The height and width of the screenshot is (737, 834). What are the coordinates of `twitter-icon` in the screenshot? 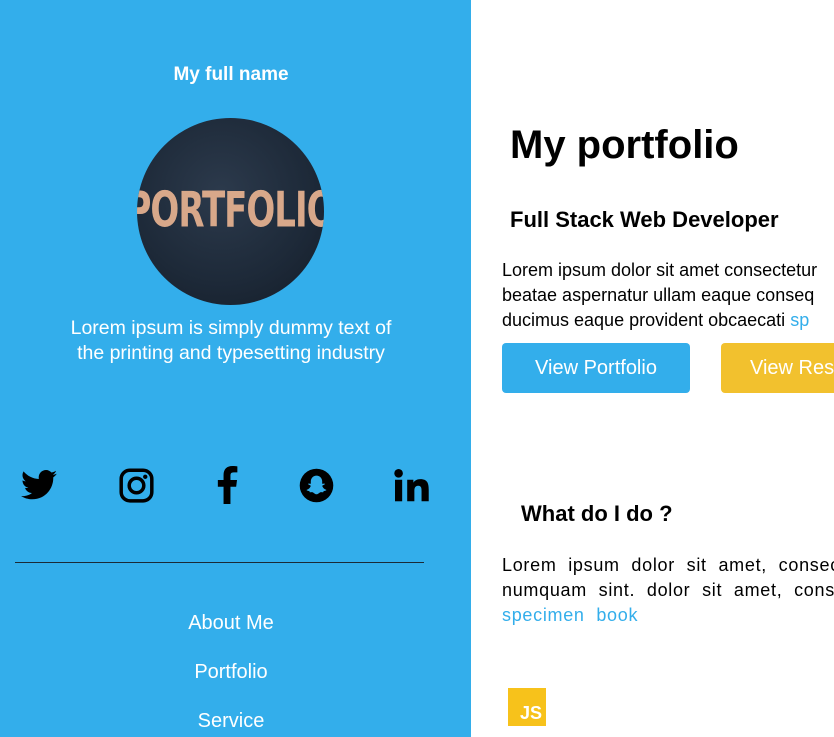 It's located at (39, 485).